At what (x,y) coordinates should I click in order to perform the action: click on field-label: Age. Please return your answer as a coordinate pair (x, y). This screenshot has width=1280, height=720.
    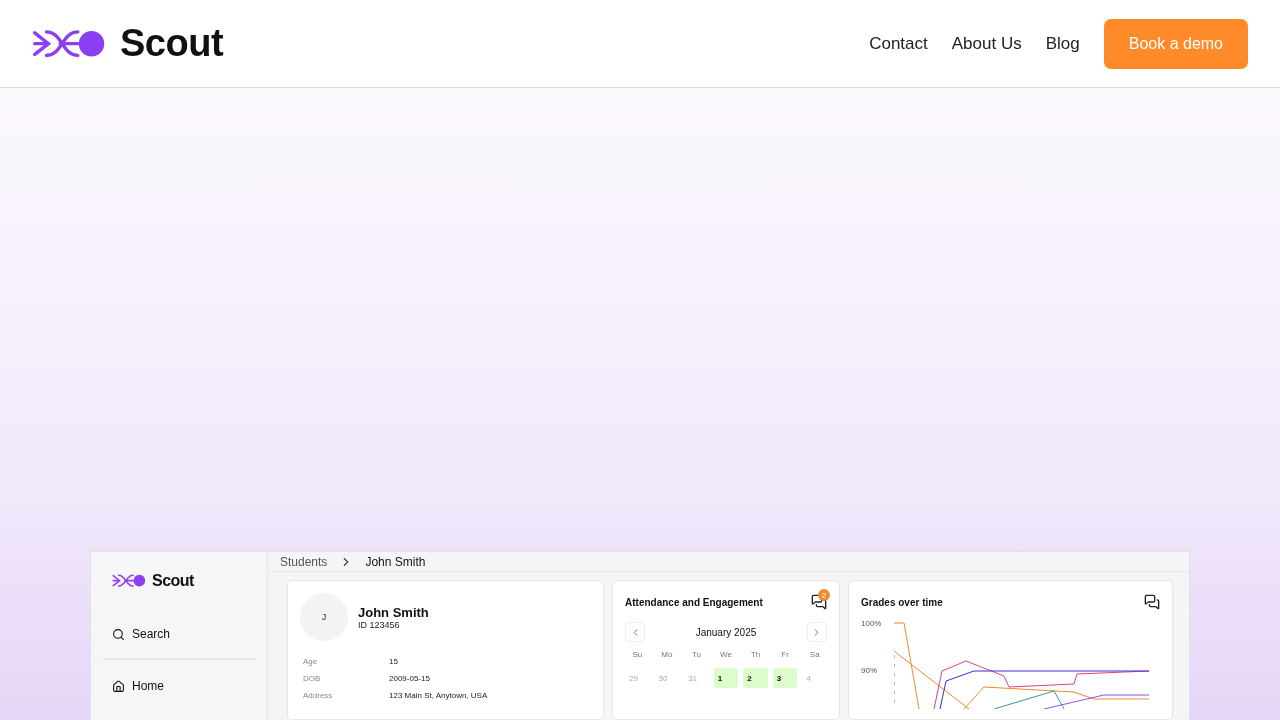
    Looking at the image, I should click on (311, 661).